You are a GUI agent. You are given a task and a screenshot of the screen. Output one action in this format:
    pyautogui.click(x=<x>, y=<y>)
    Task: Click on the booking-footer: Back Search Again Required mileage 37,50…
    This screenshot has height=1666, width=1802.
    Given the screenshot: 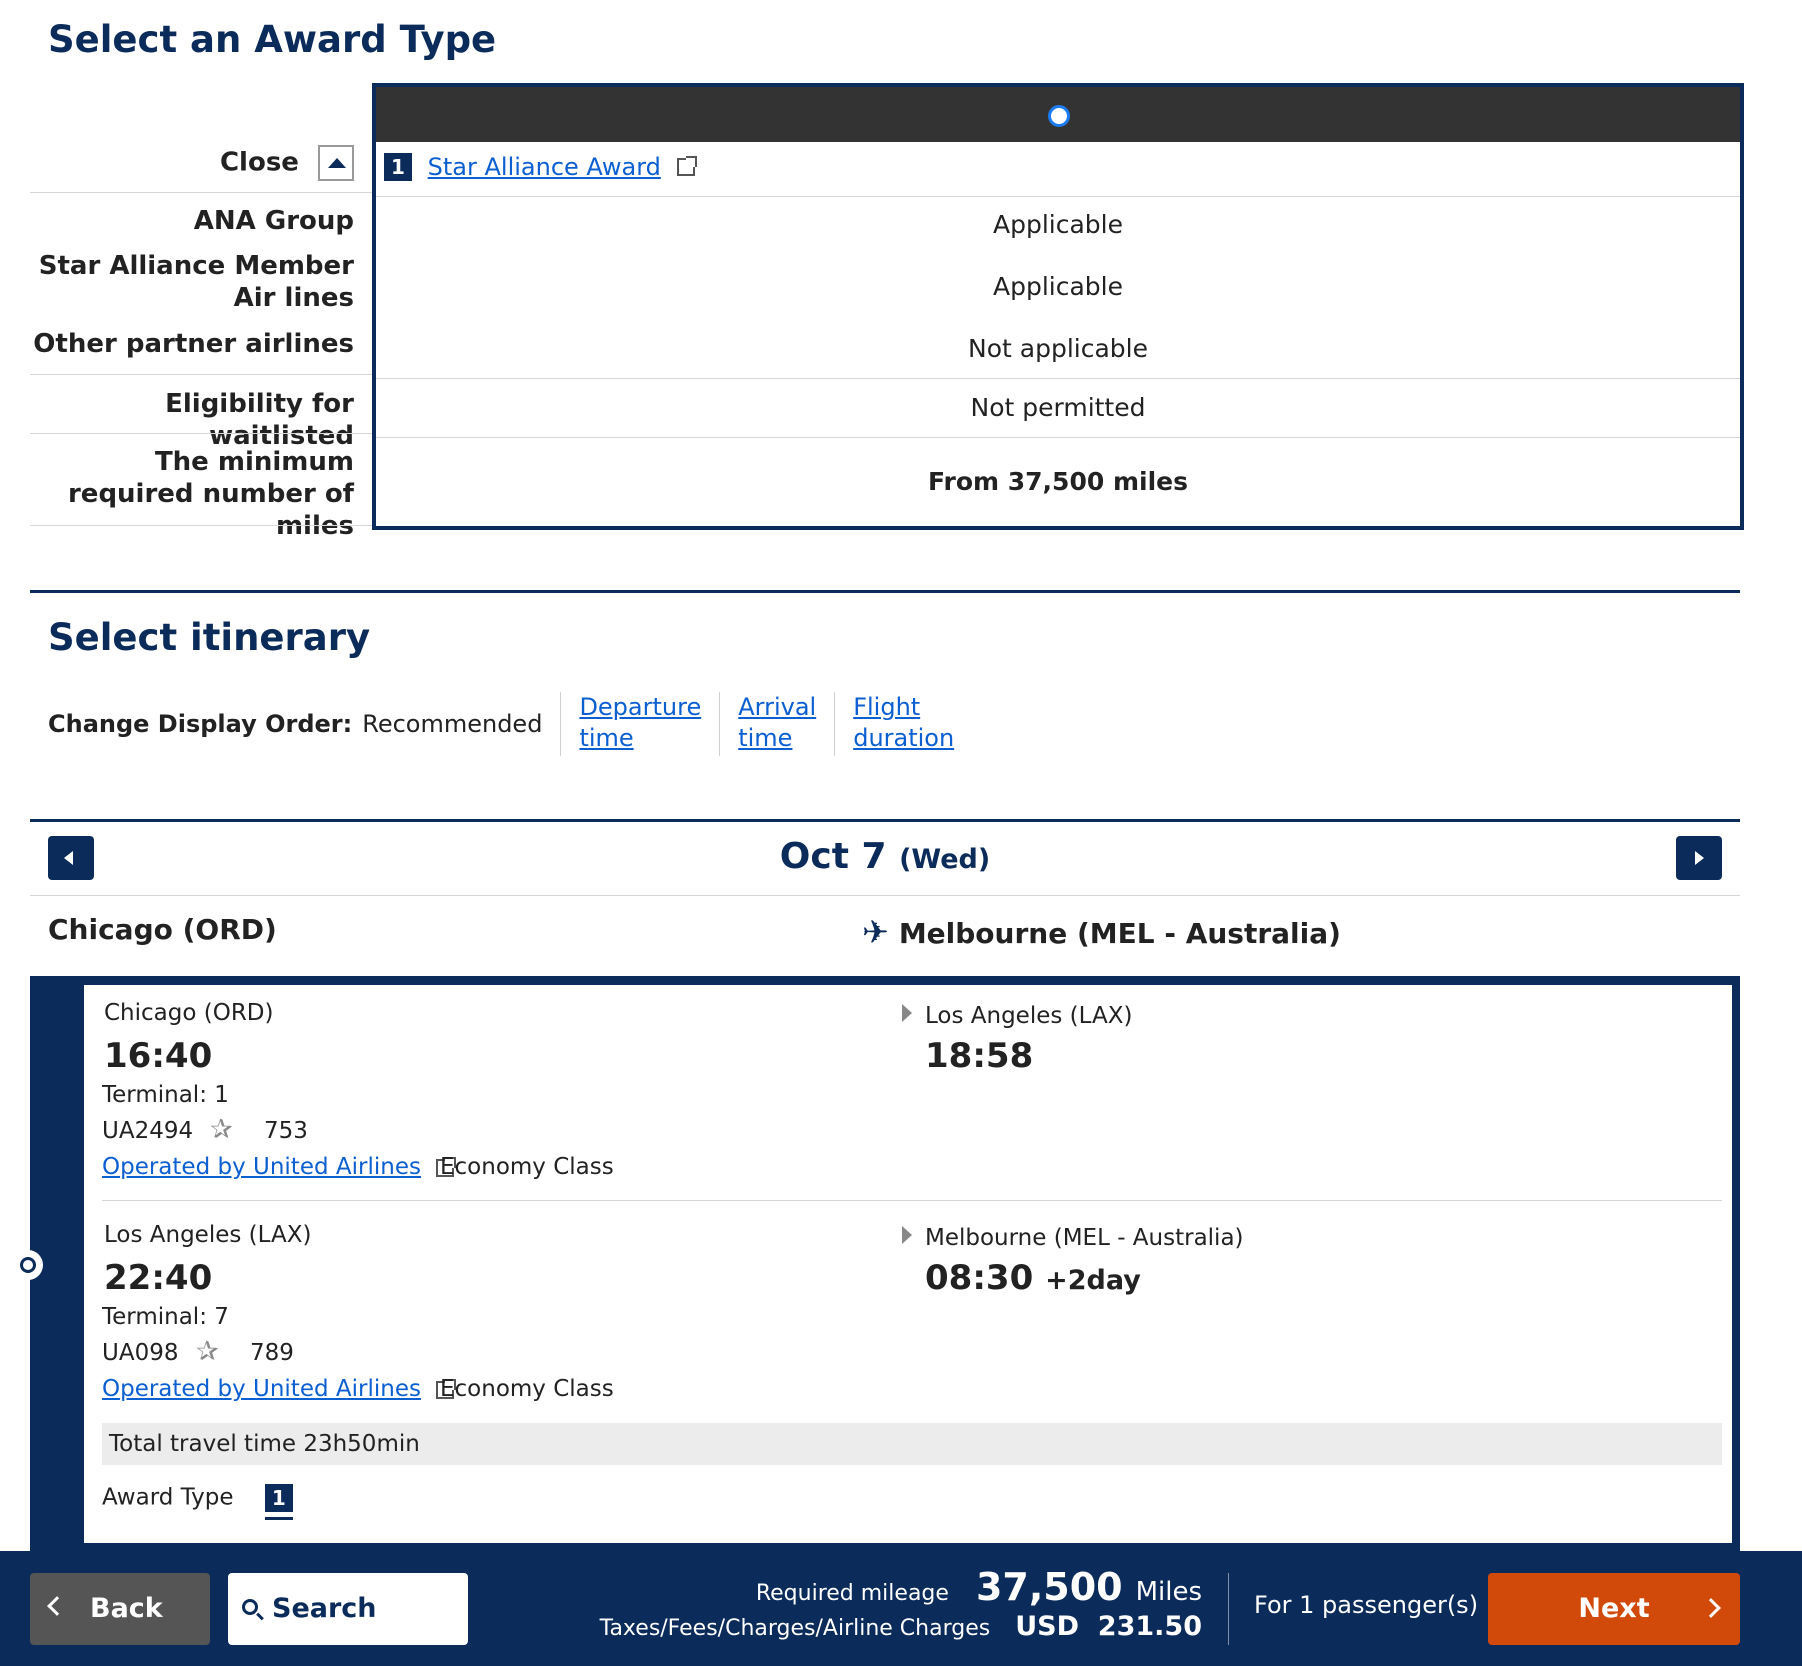 What is the action you would take?
    pyautogui.click(x=901, y=1608)
    